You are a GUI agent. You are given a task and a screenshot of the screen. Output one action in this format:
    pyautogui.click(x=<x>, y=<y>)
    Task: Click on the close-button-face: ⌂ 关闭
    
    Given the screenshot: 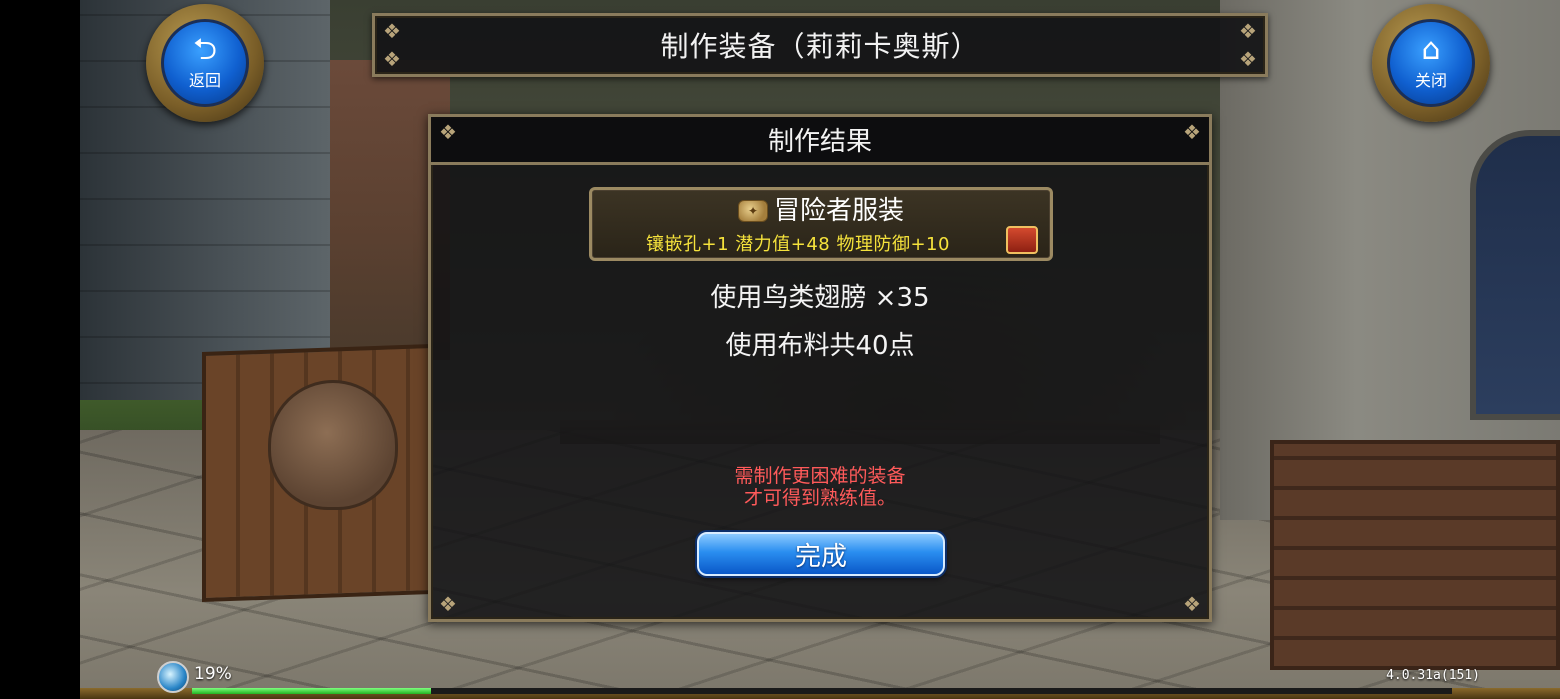 What is the action you would take?
    pyautogui.click(x=1431, y=63)
    